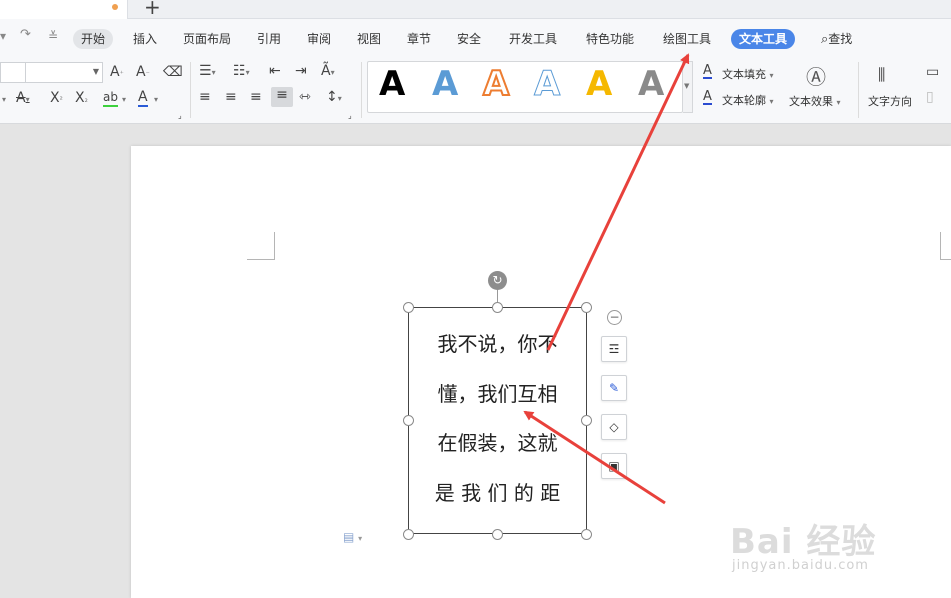 The width and height of the screenshot is (951, 598). I want to click on text-effect-icon: Ⓐ, so click(816, 77).